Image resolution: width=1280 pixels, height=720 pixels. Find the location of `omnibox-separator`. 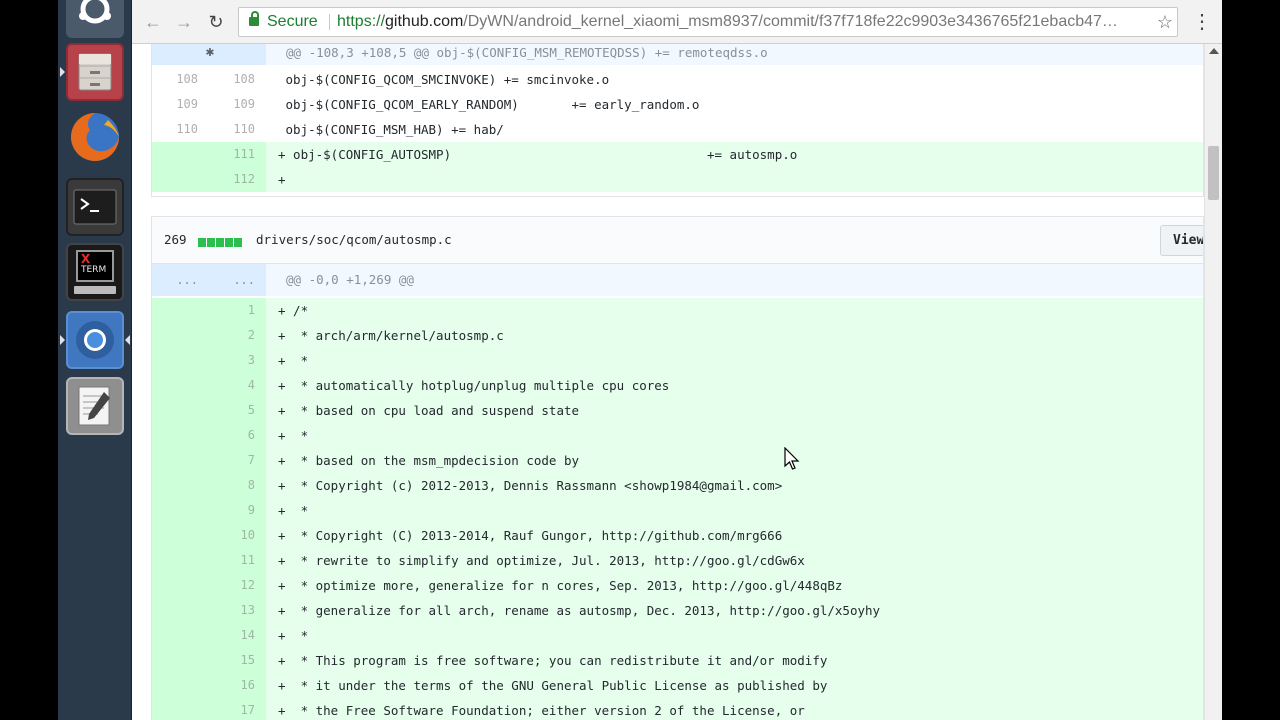

omnibox-separator is located at coordinates (329, 22).